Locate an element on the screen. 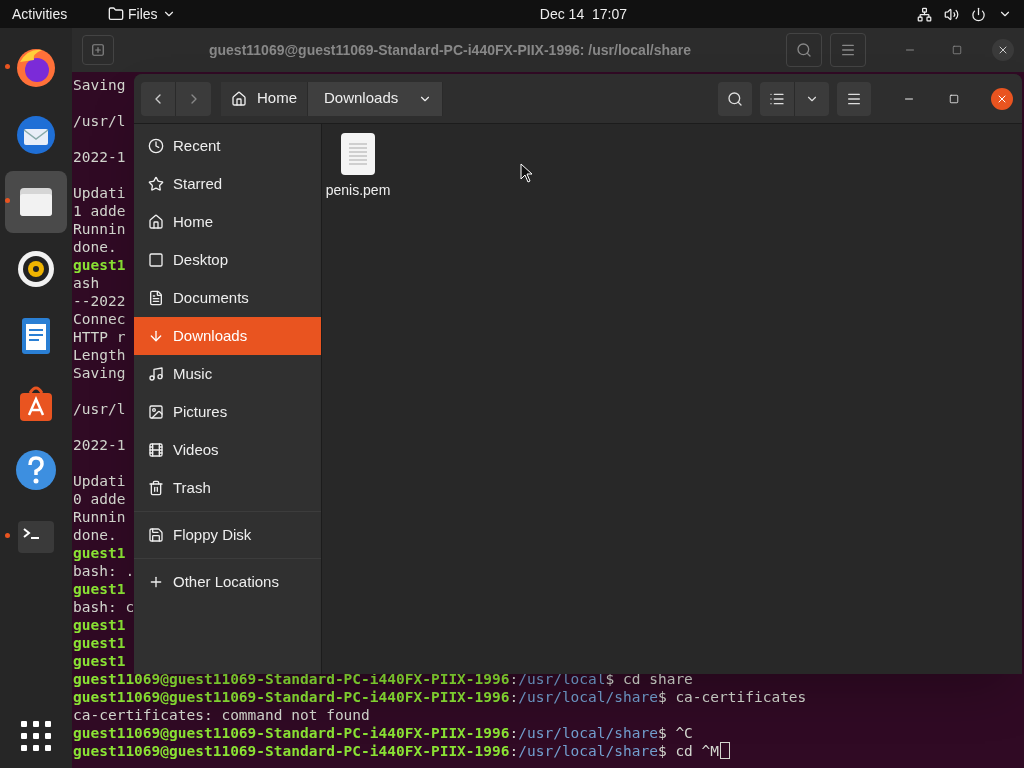 Image resolution: width=1024 pixels, height=768 pixels. menu-icon is located at coordinates (848, 50).